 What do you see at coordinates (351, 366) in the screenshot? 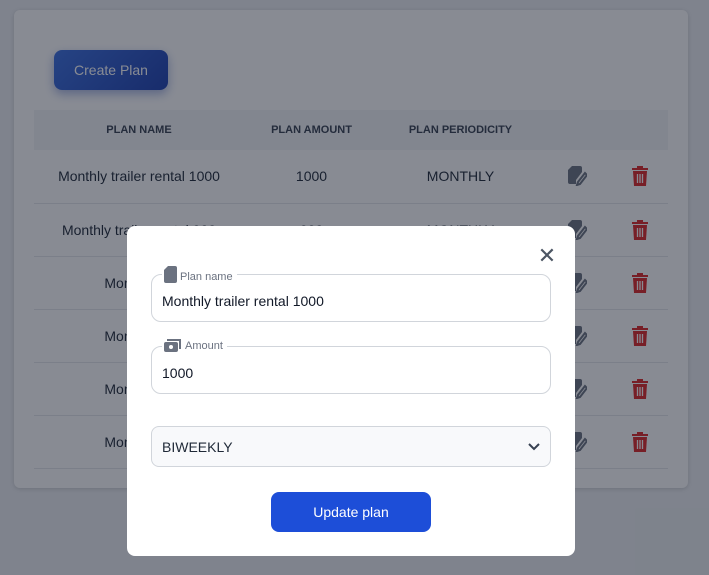
I see `amount-field: Amount 1000` at bounding box center [351, 366].